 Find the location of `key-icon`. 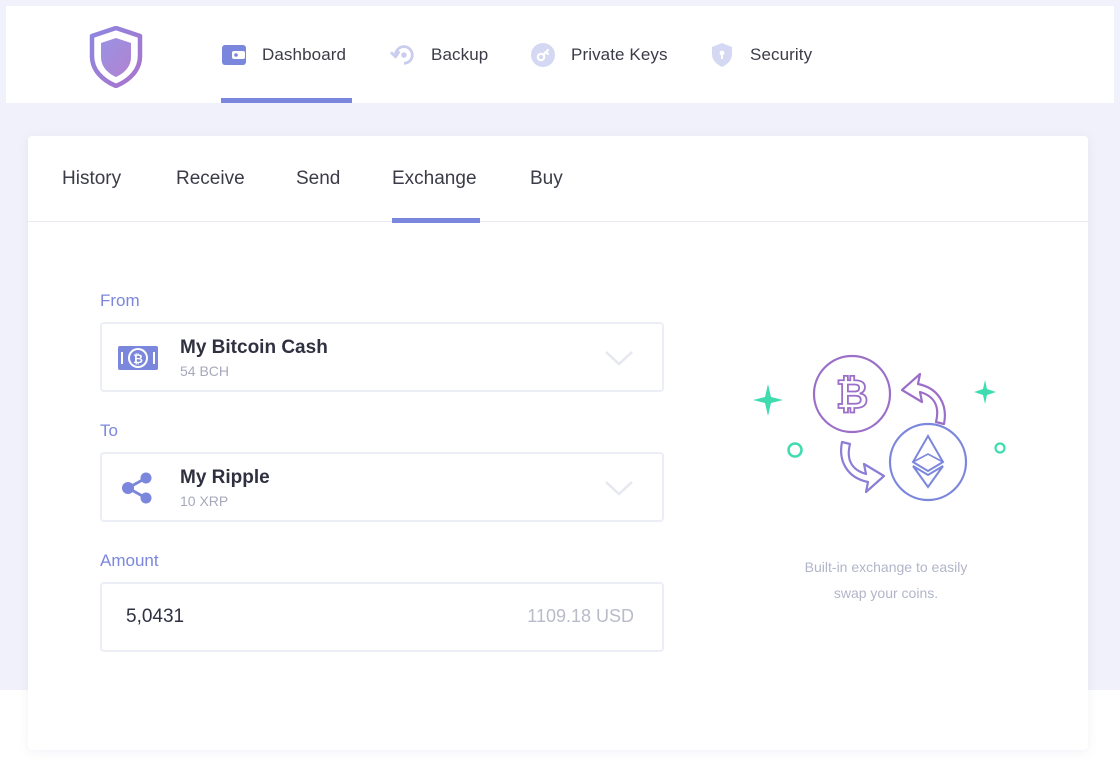

key-icon is located at coordinates (543, 55).